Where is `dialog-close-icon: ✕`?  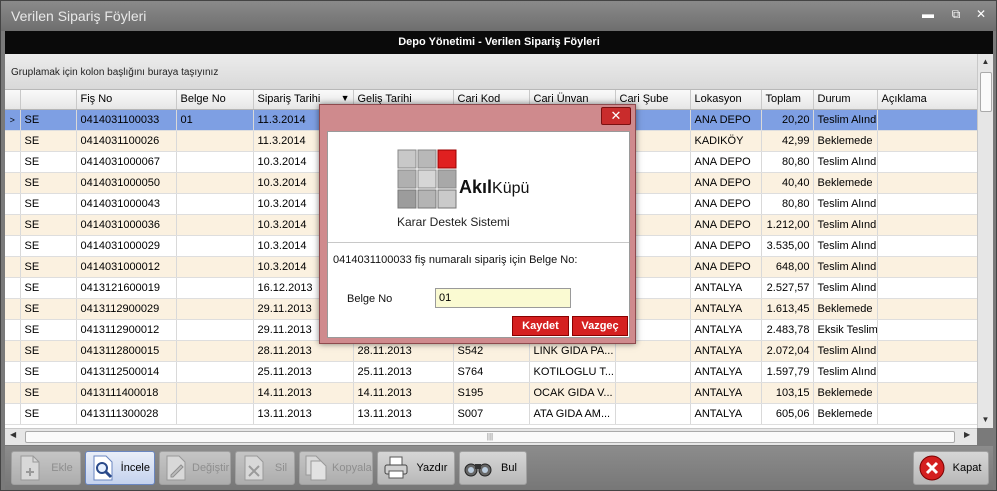 dialog-close-icon: ✕ is located at coordinates (616, 116).